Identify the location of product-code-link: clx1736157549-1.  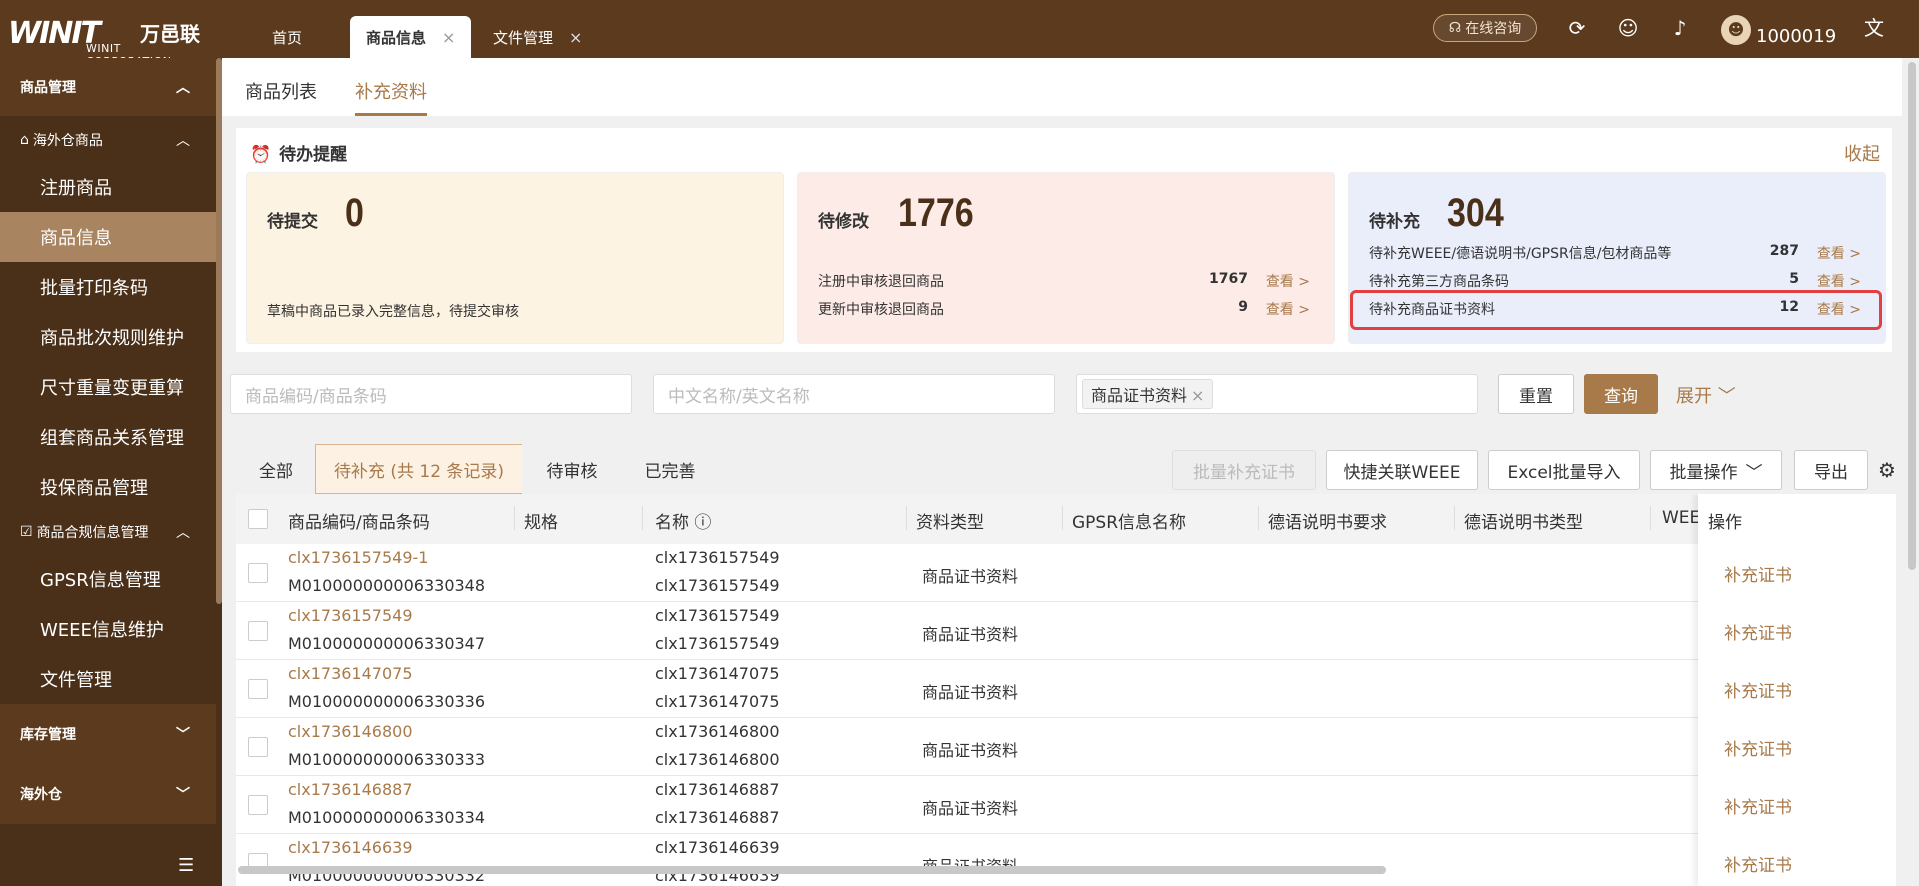
(358, 557).